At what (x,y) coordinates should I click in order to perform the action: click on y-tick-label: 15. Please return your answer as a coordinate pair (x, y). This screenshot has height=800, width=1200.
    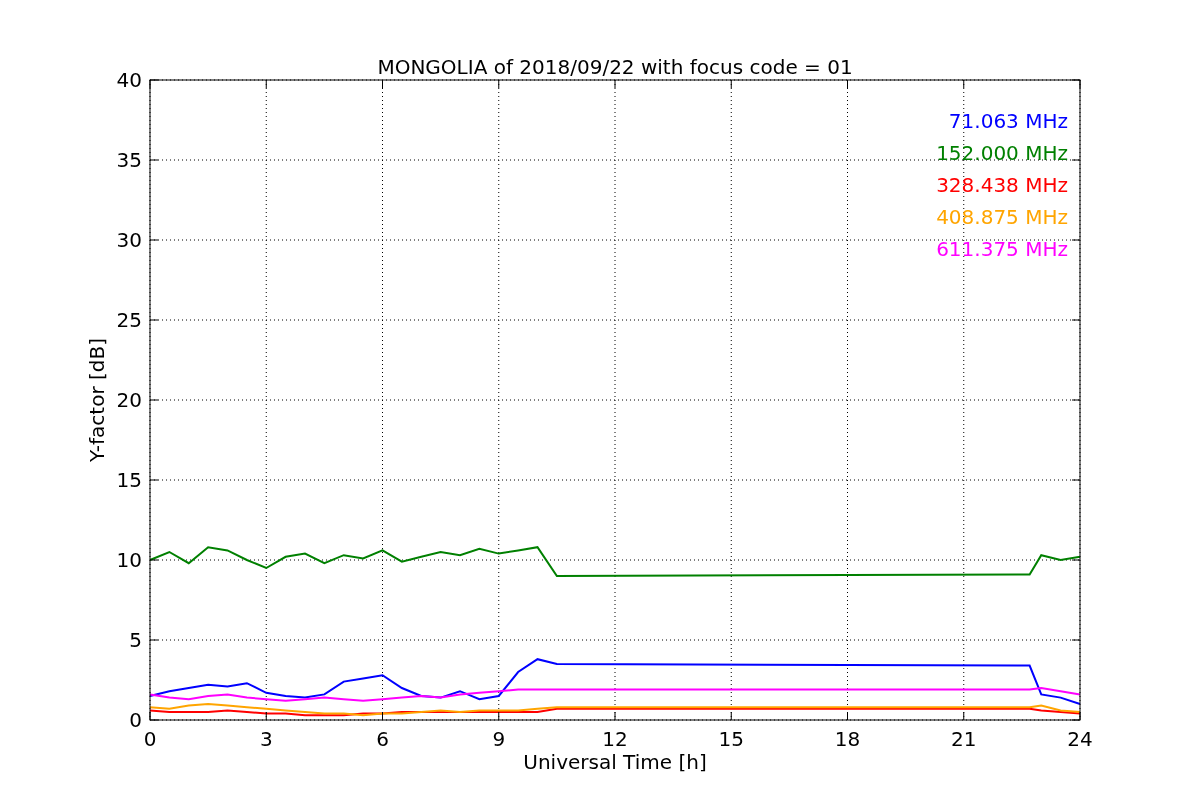
    Looking at the image, I should click on (129, 480).